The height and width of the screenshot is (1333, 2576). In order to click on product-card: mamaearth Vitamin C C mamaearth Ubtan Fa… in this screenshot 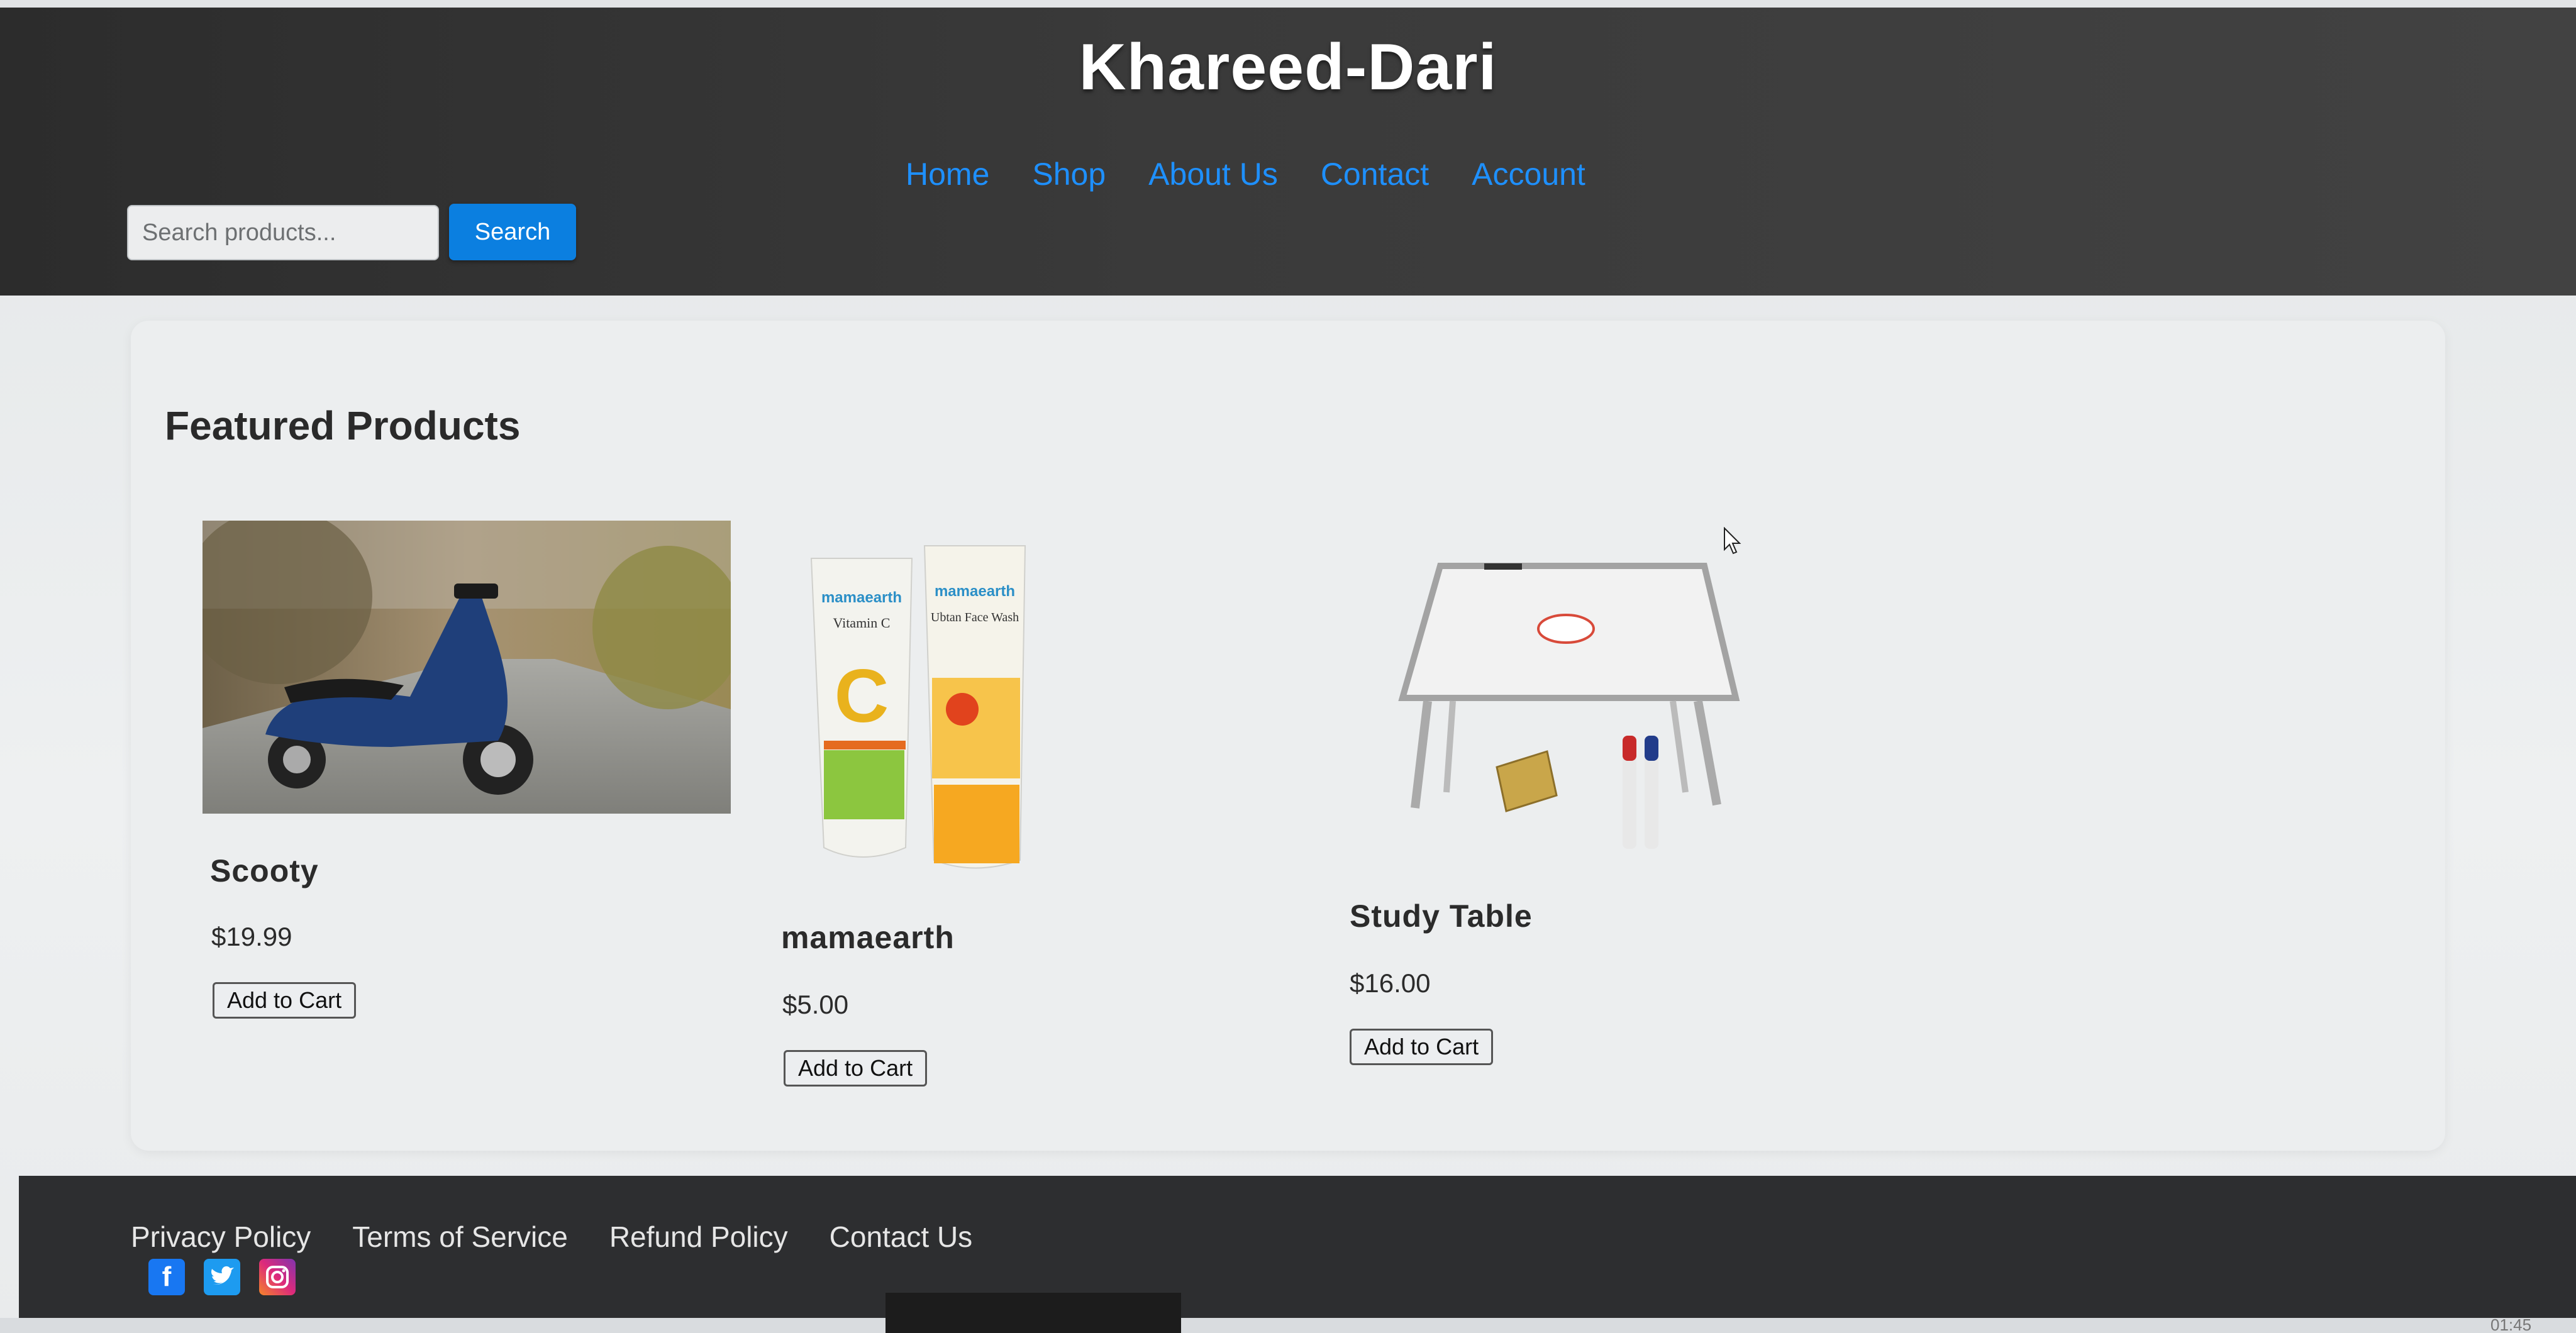, I will do `click(1025, 817)`.